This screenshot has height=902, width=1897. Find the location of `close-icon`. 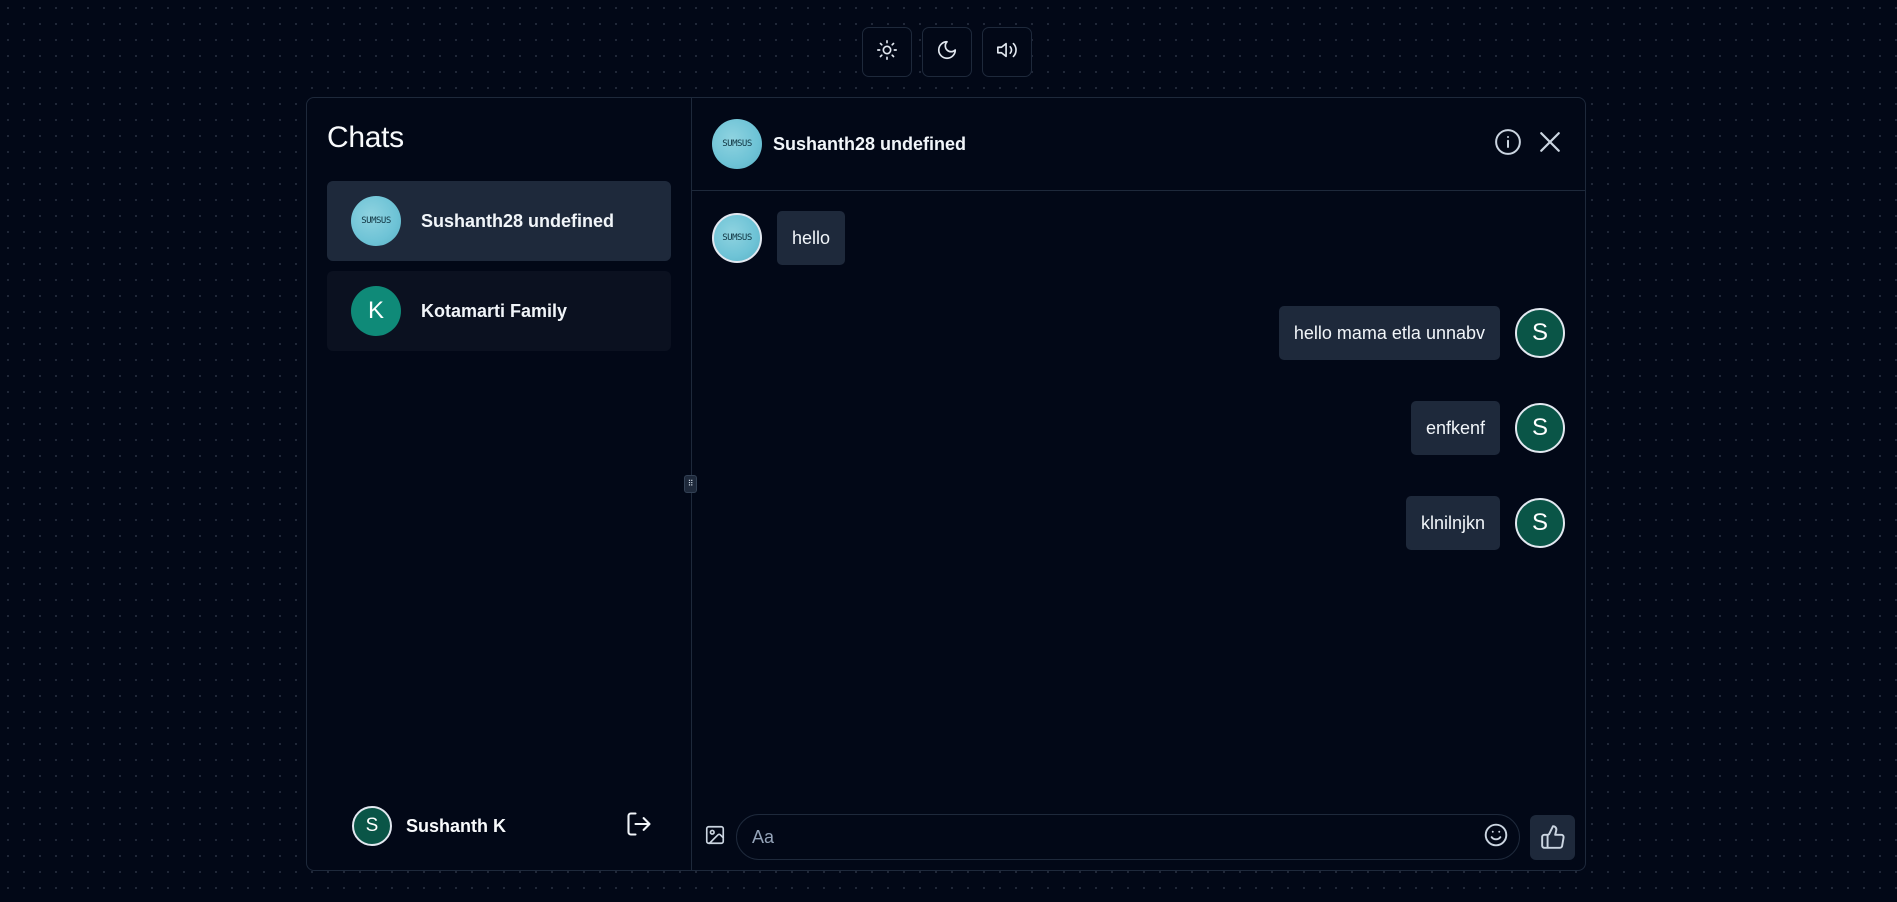

close-icon is located at coordinates (1550, 141).